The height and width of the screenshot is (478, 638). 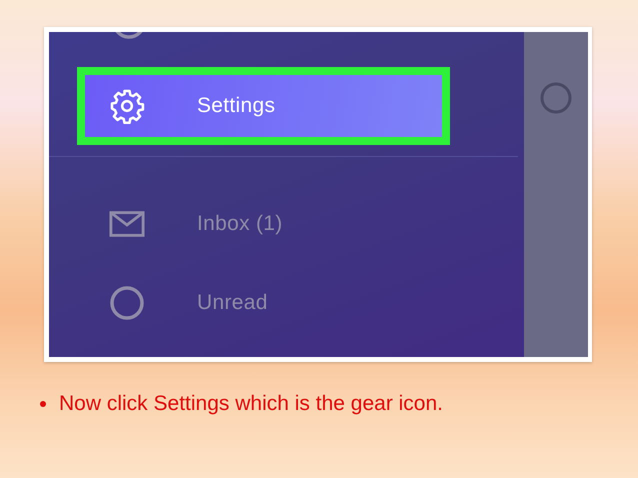 I want to click on menu-item: Settings, so click(x=263, y=106).